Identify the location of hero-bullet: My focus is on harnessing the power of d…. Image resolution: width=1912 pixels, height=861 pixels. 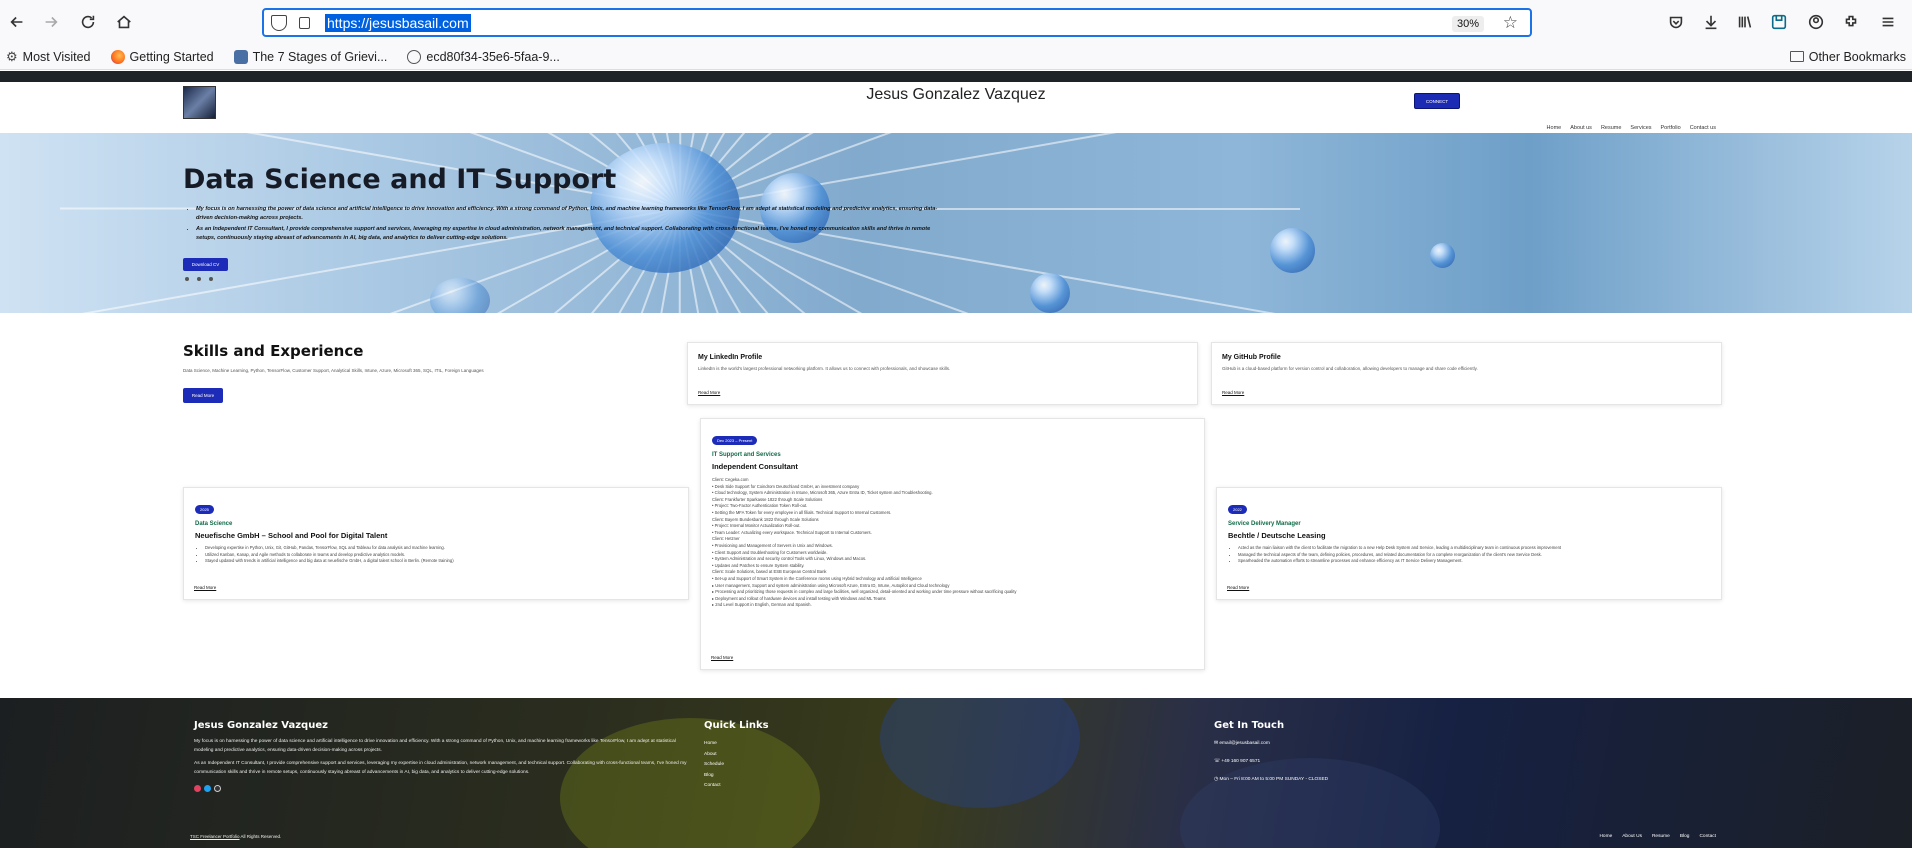
(571, 214).